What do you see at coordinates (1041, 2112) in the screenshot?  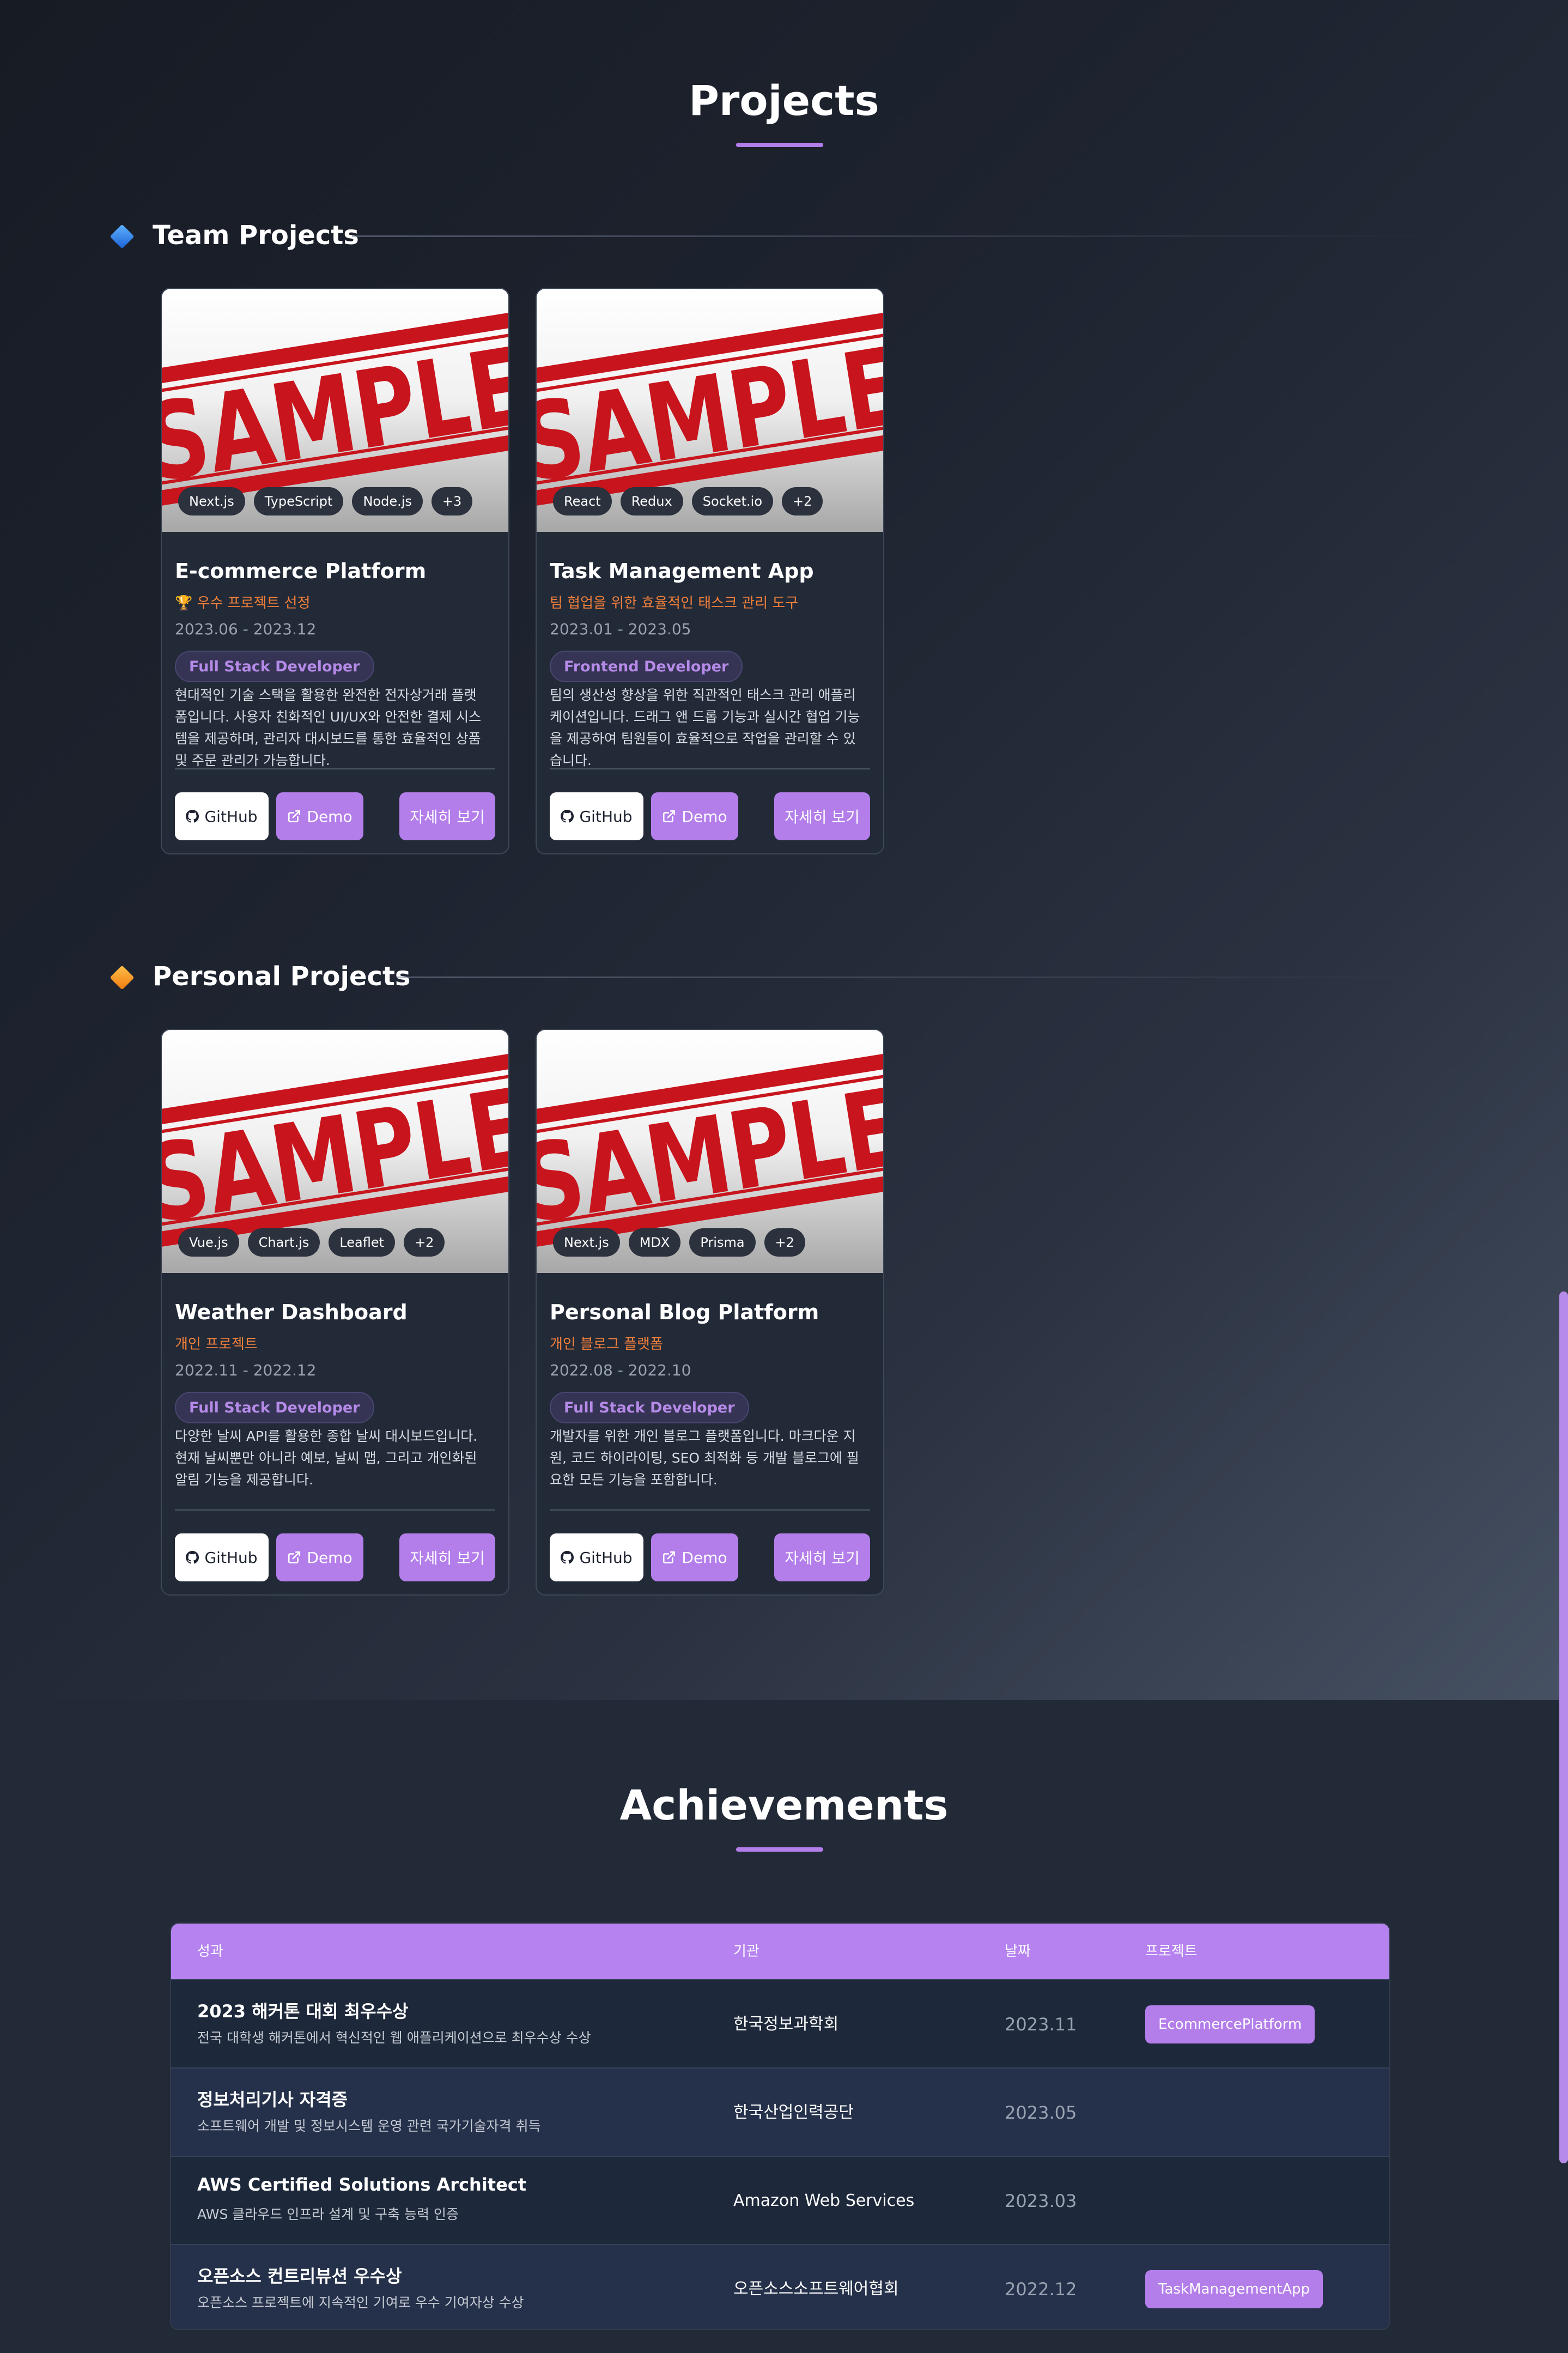 I see `achievement-date: 2023.05` at bounding box center [1041, 2112].